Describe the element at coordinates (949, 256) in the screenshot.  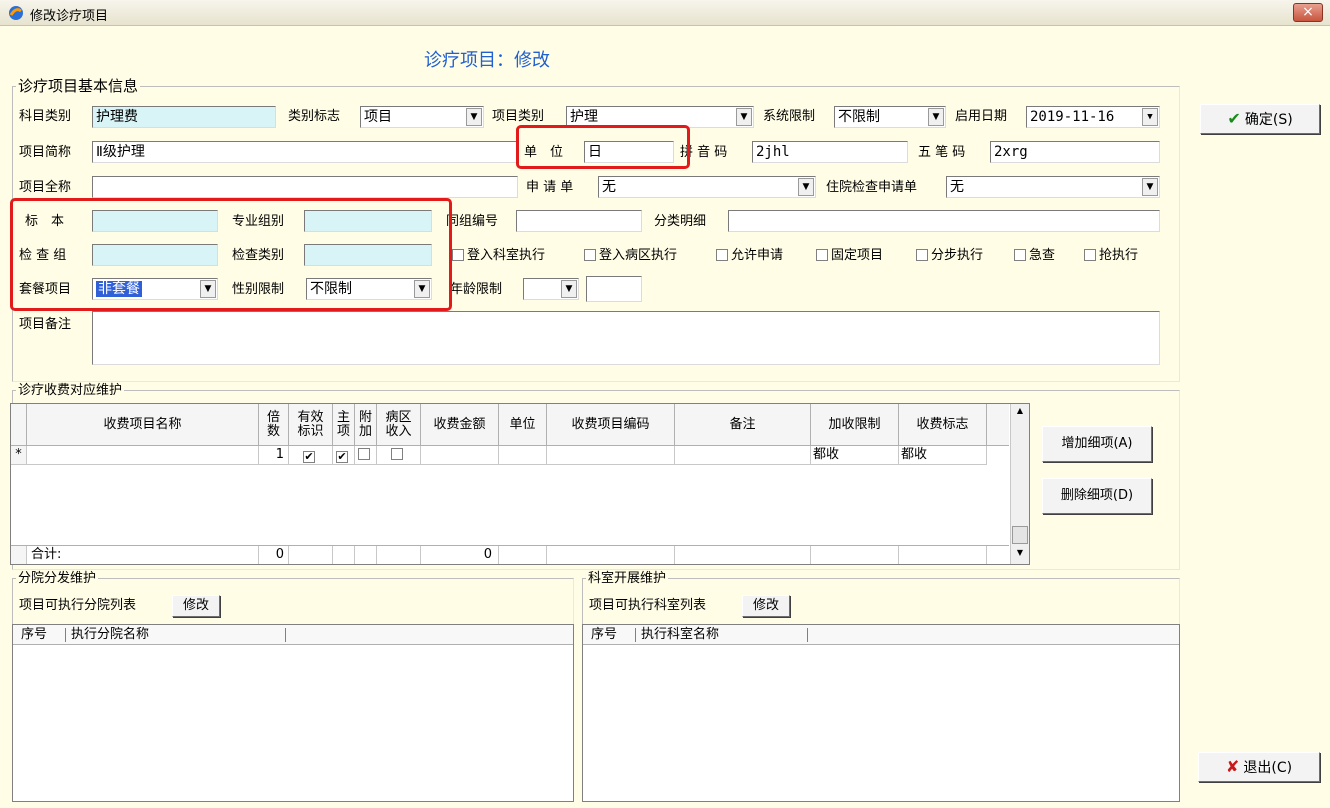
I see `checkbox-step-exec: 分步执行` at that location.